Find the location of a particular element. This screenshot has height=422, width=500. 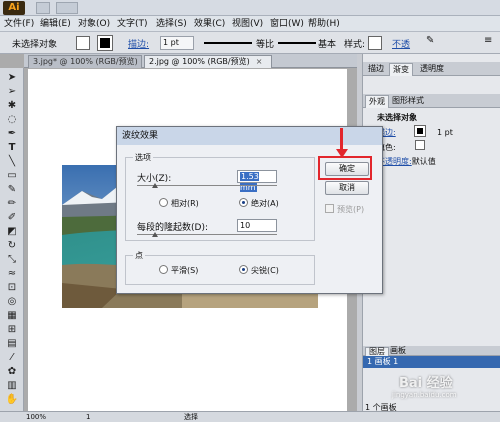

stroke-panel-tabs: 描边 渐变 透明度 is located at coordinates (431, 69).